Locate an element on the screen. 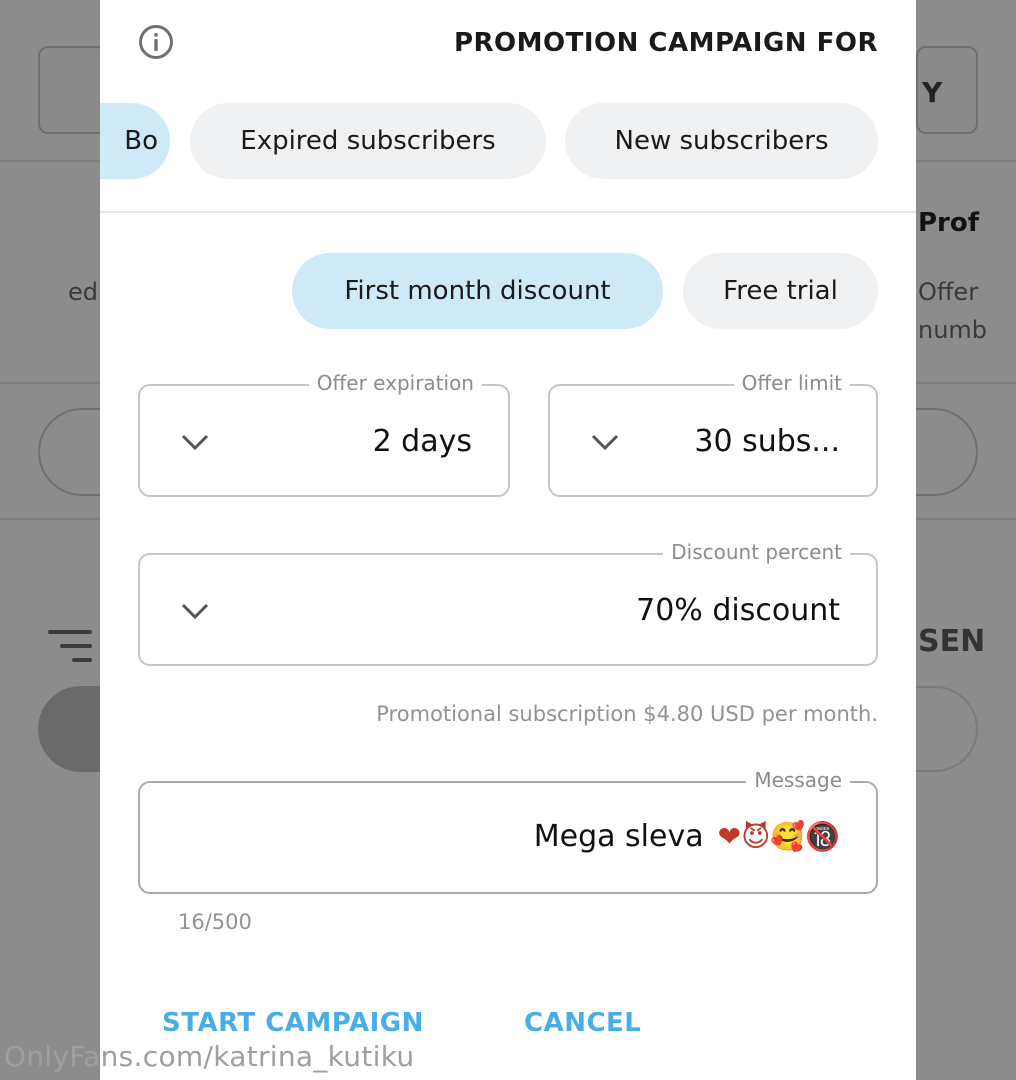 This screenshot has height=1080, width=1016. cancel-button: CANCEL is located at coordinates (582, 1023).